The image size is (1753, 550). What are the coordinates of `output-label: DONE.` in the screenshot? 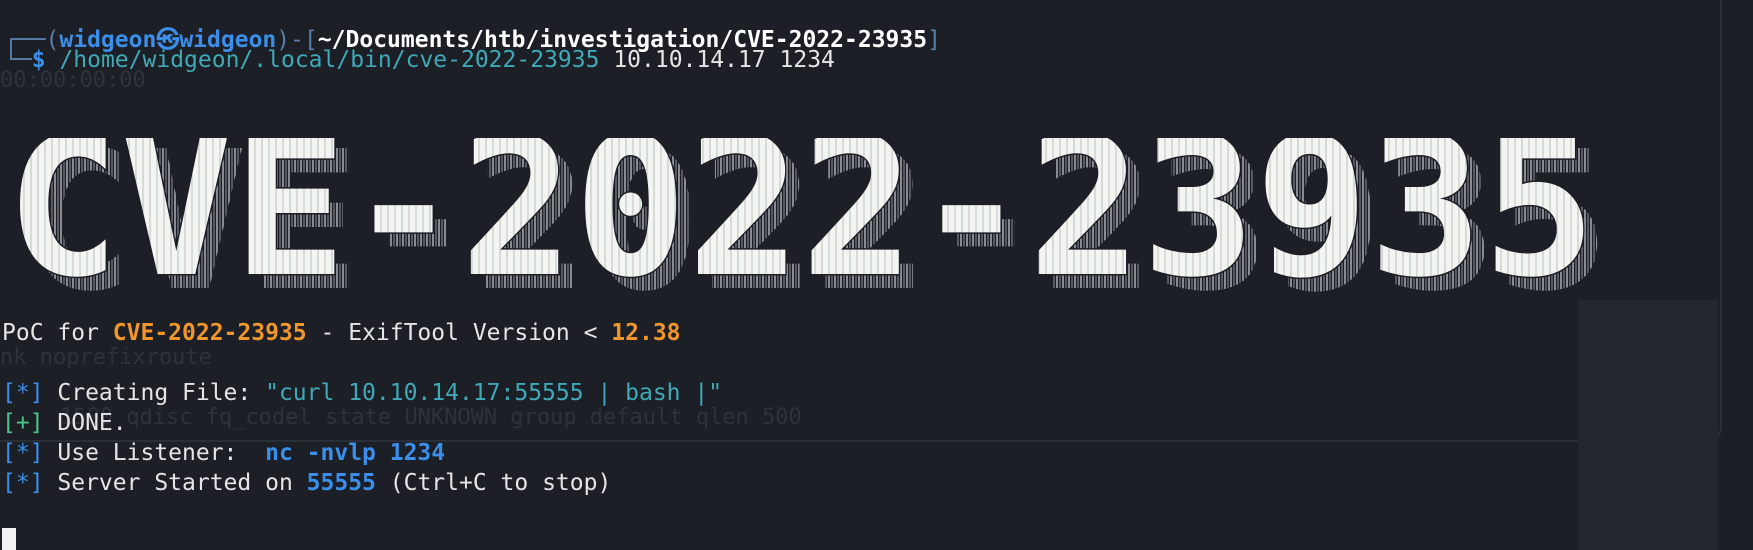 It's located at (85, 423).